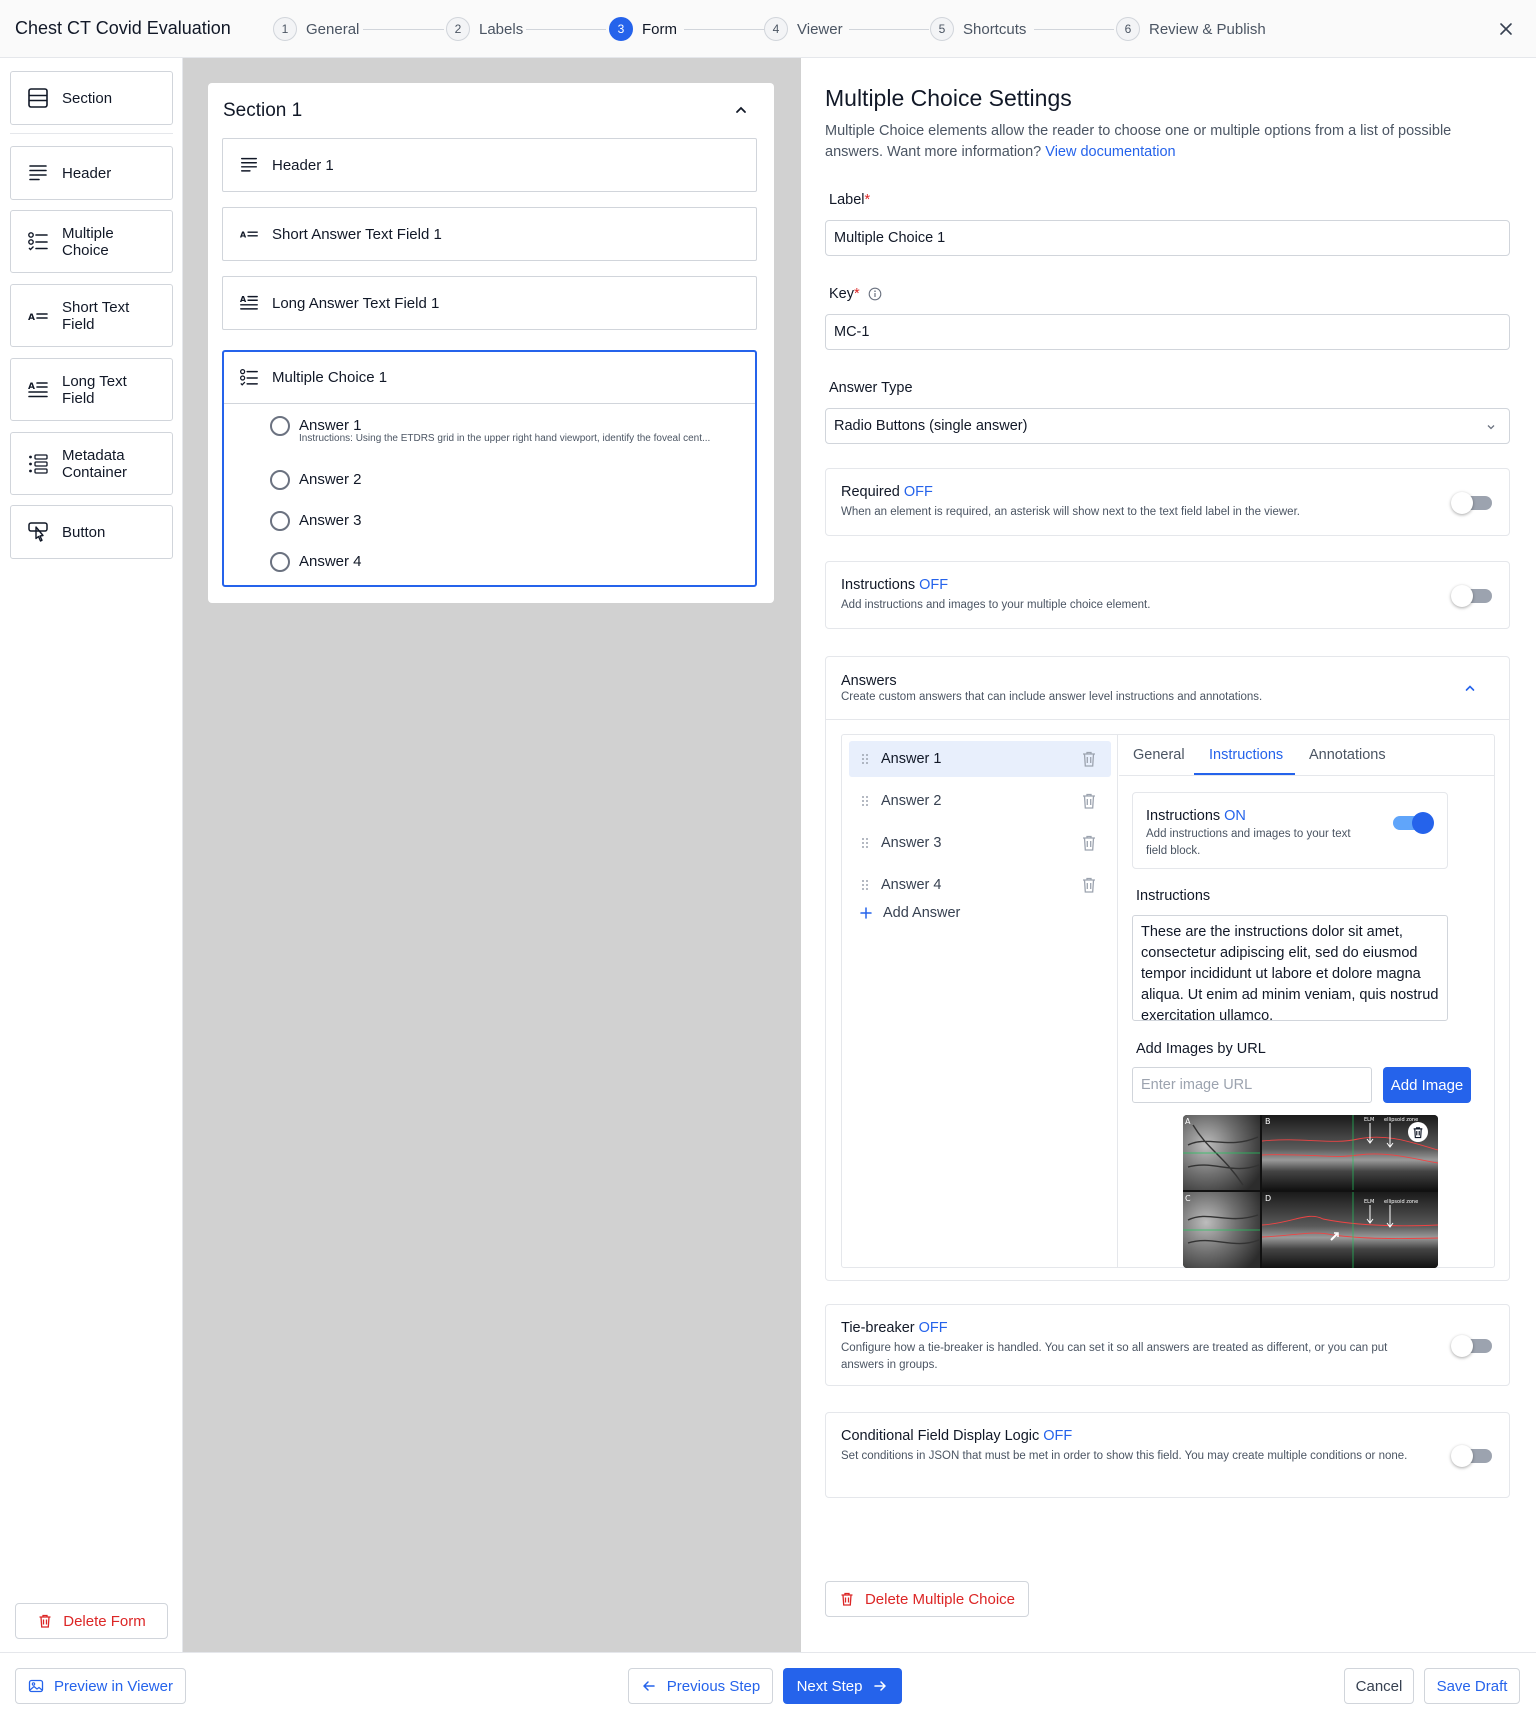 This screenshot has height=1719, width=1536. What do you see at coordinates (910, 913) in the screenshot?
I see `add-answer-button: Add Answer` at bounding box center [910, 913].